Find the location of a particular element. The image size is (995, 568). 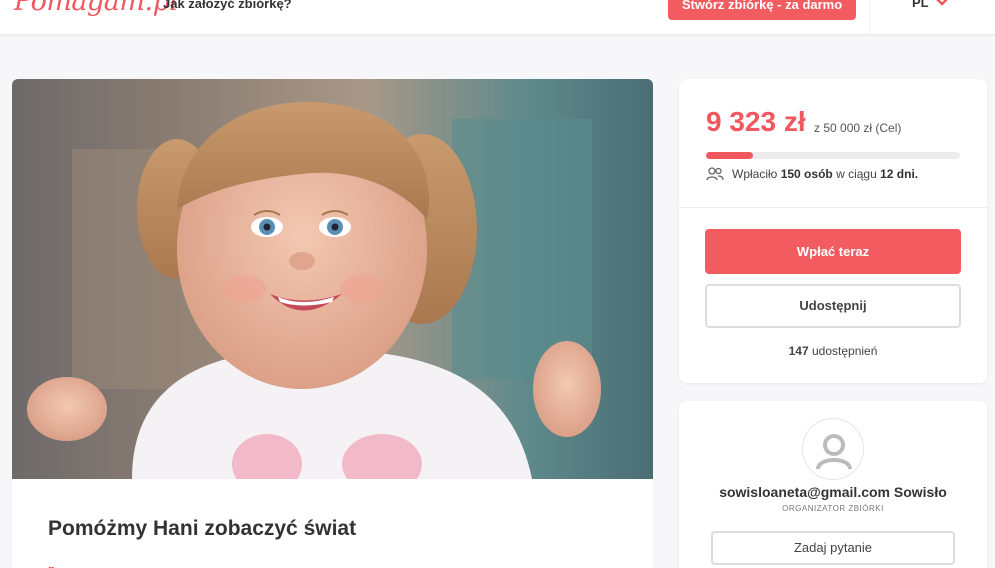

raised-amount: 9 323 zł is located at coordinates (756, 121).